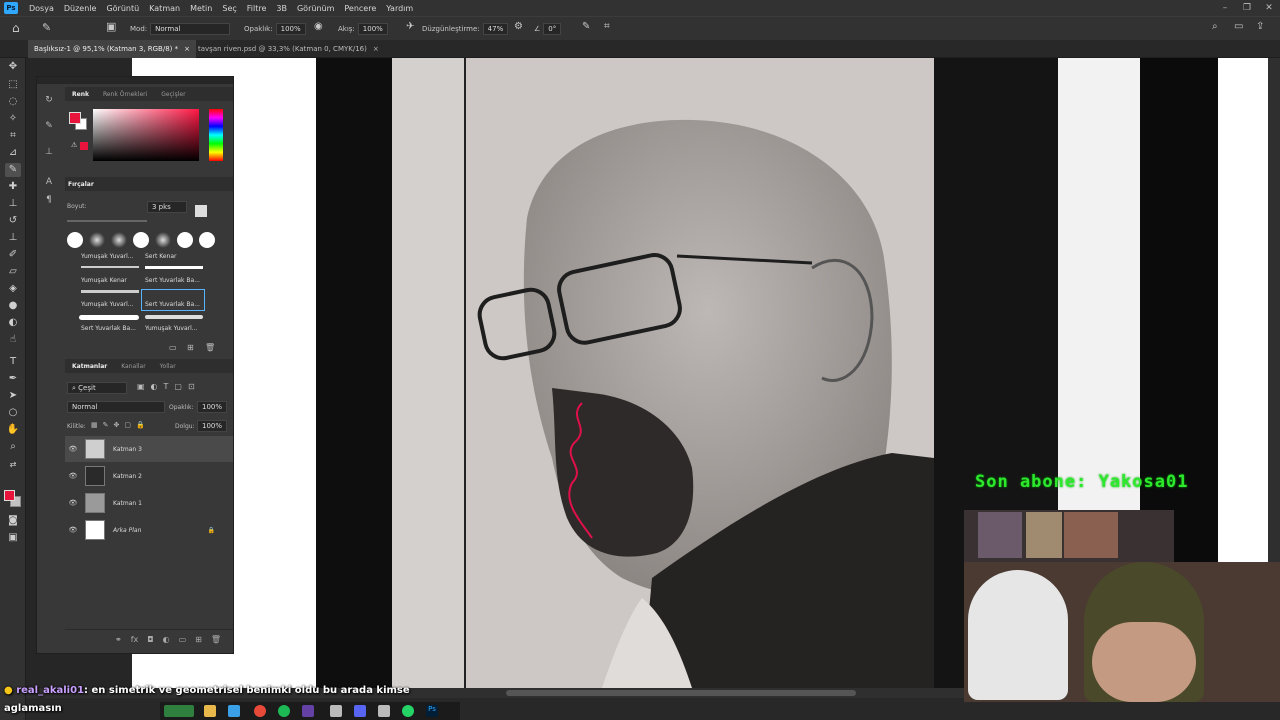  I want to click on type-tool-icon: T, so click(13, 362).